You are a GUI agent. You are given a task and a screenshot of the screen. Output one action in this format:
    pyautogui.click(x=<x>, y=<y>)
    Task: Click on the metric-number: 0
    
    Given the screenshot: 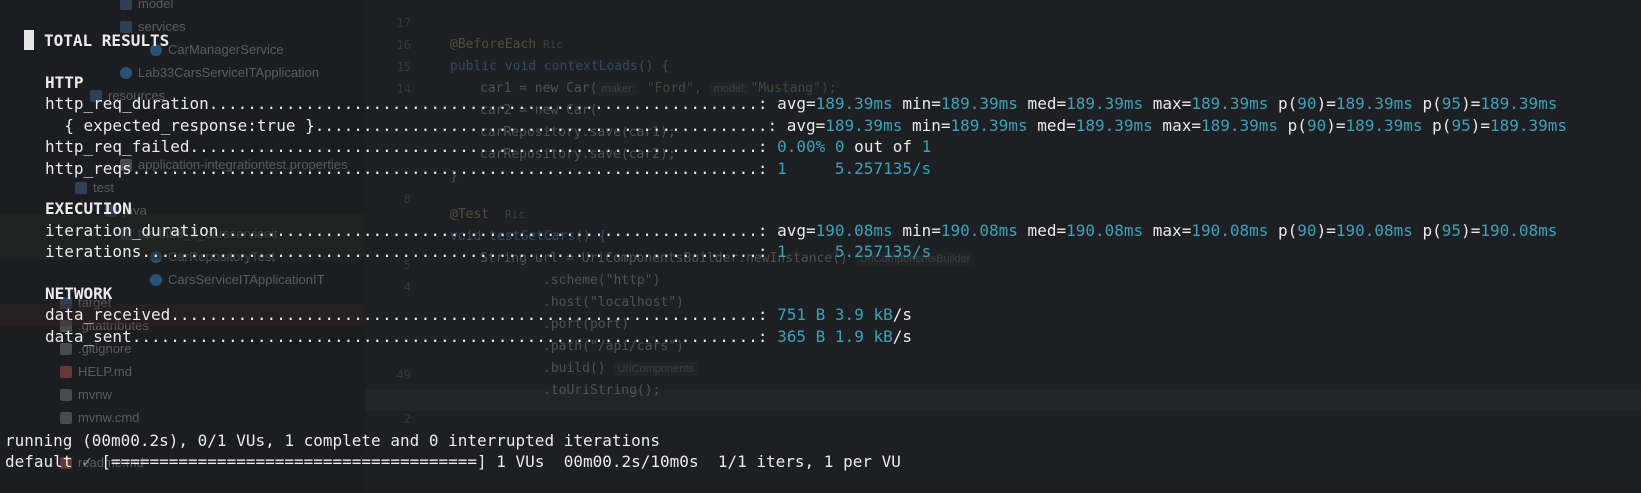 What is the action you would take?
    pyautogui.click(x=839, y=146)
    